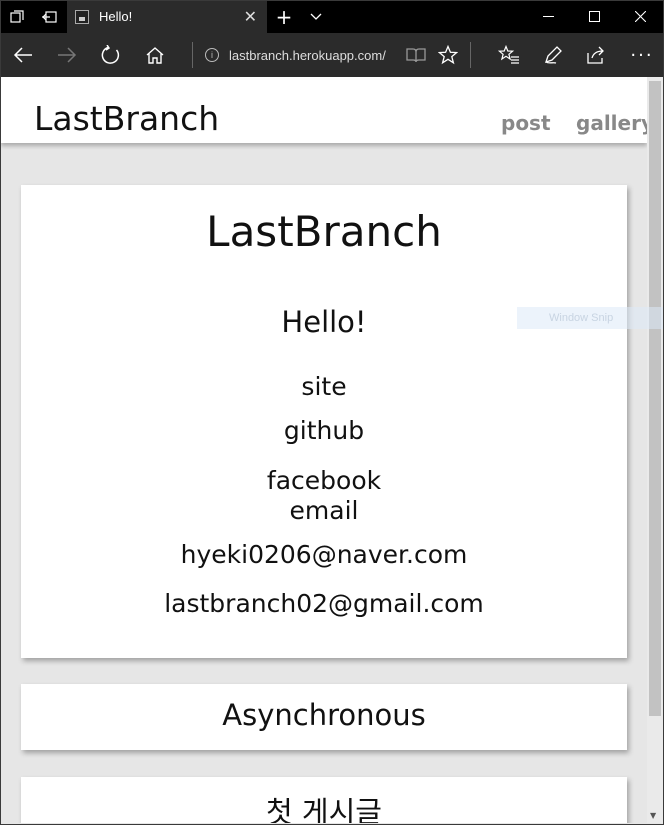 This screenshot has width=664, height=825. What do you see at coordinates (655, 398) in the screenshot?
I see `scrollbar-thumb` at bounding box center [655, 398].